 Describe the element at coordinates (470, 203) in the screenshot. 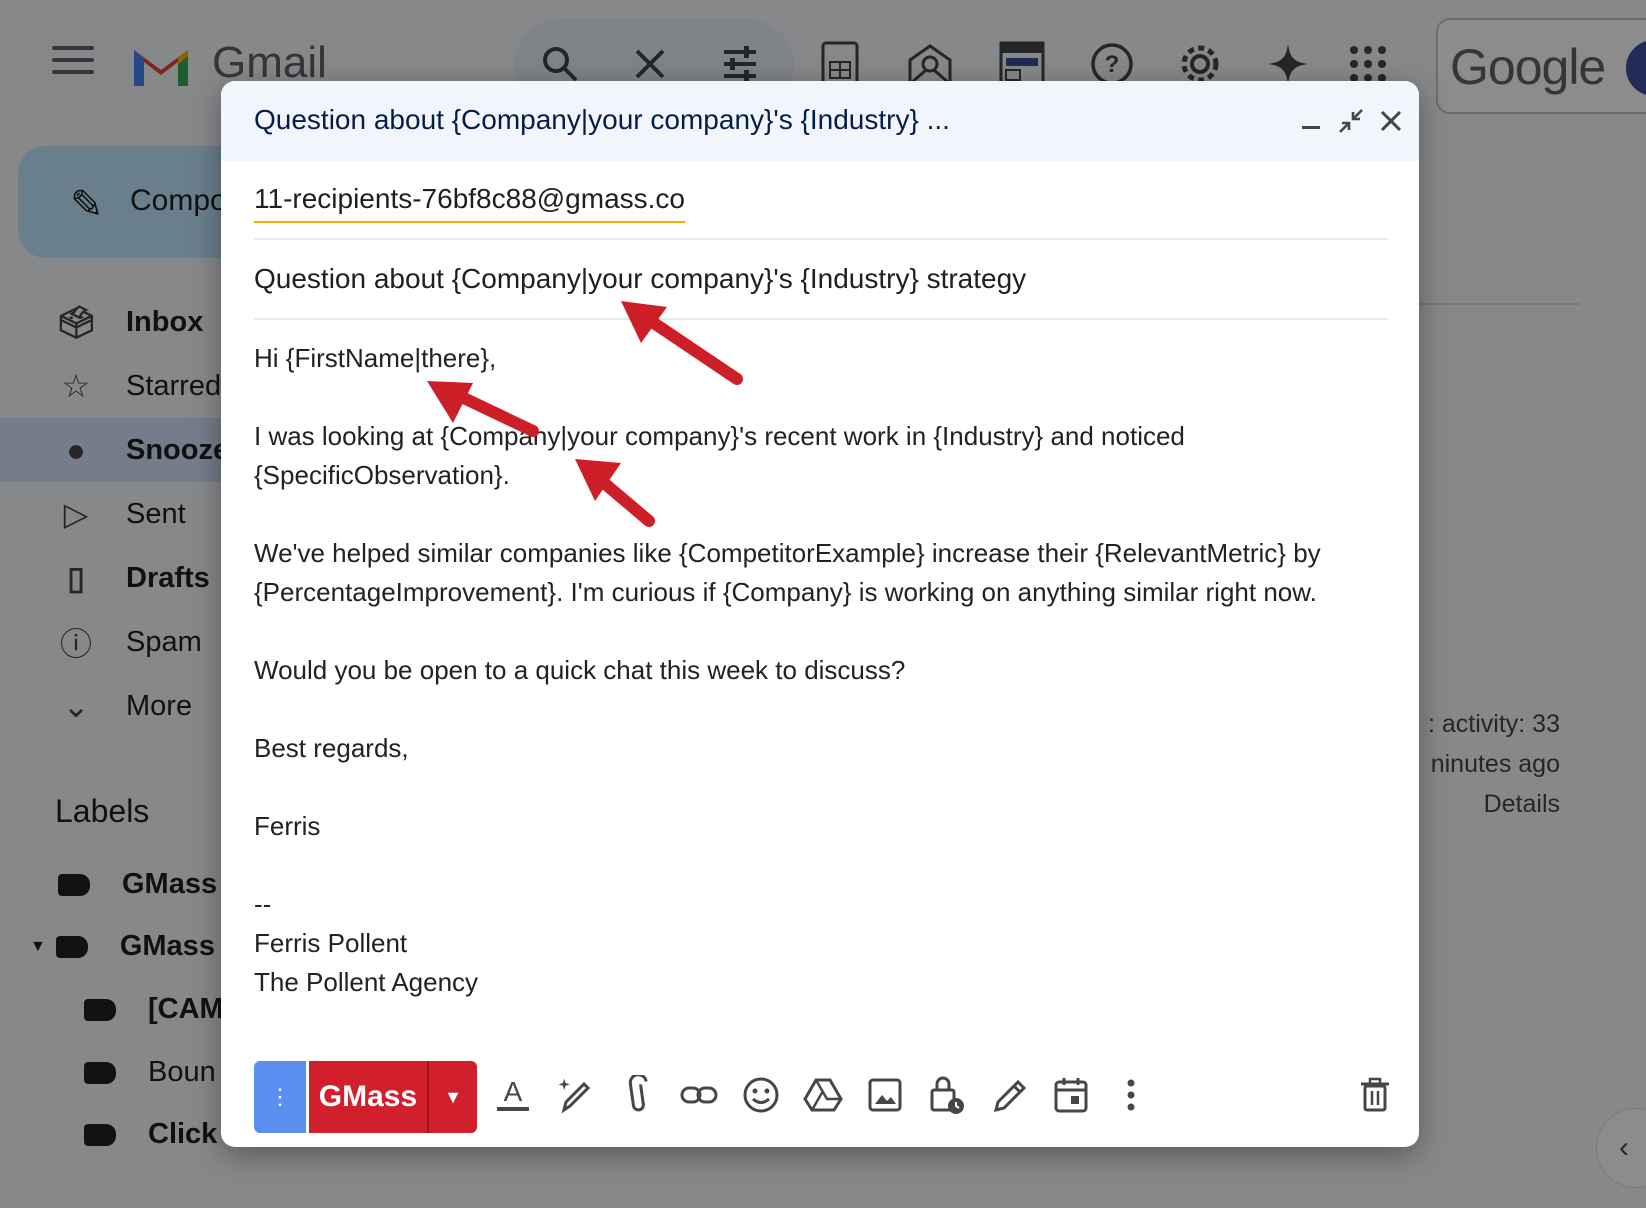

I see `recipient-field: 11-recipients-76bf8c88@gmass.co` at that location.